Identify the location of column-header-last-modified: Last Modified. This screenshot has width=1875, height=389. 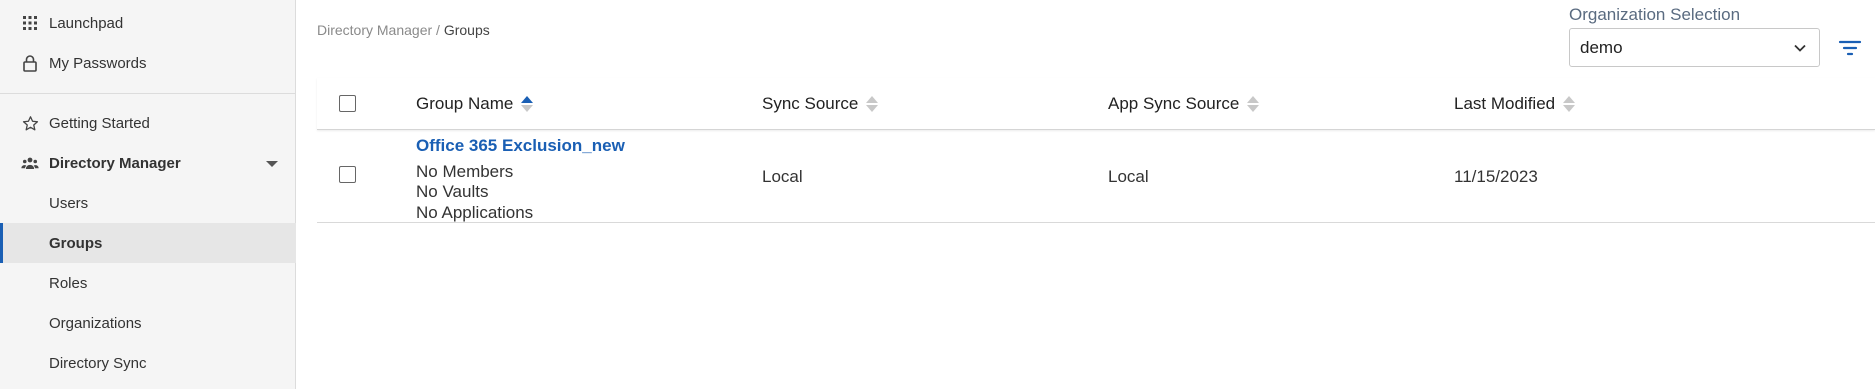
(1515, 104).